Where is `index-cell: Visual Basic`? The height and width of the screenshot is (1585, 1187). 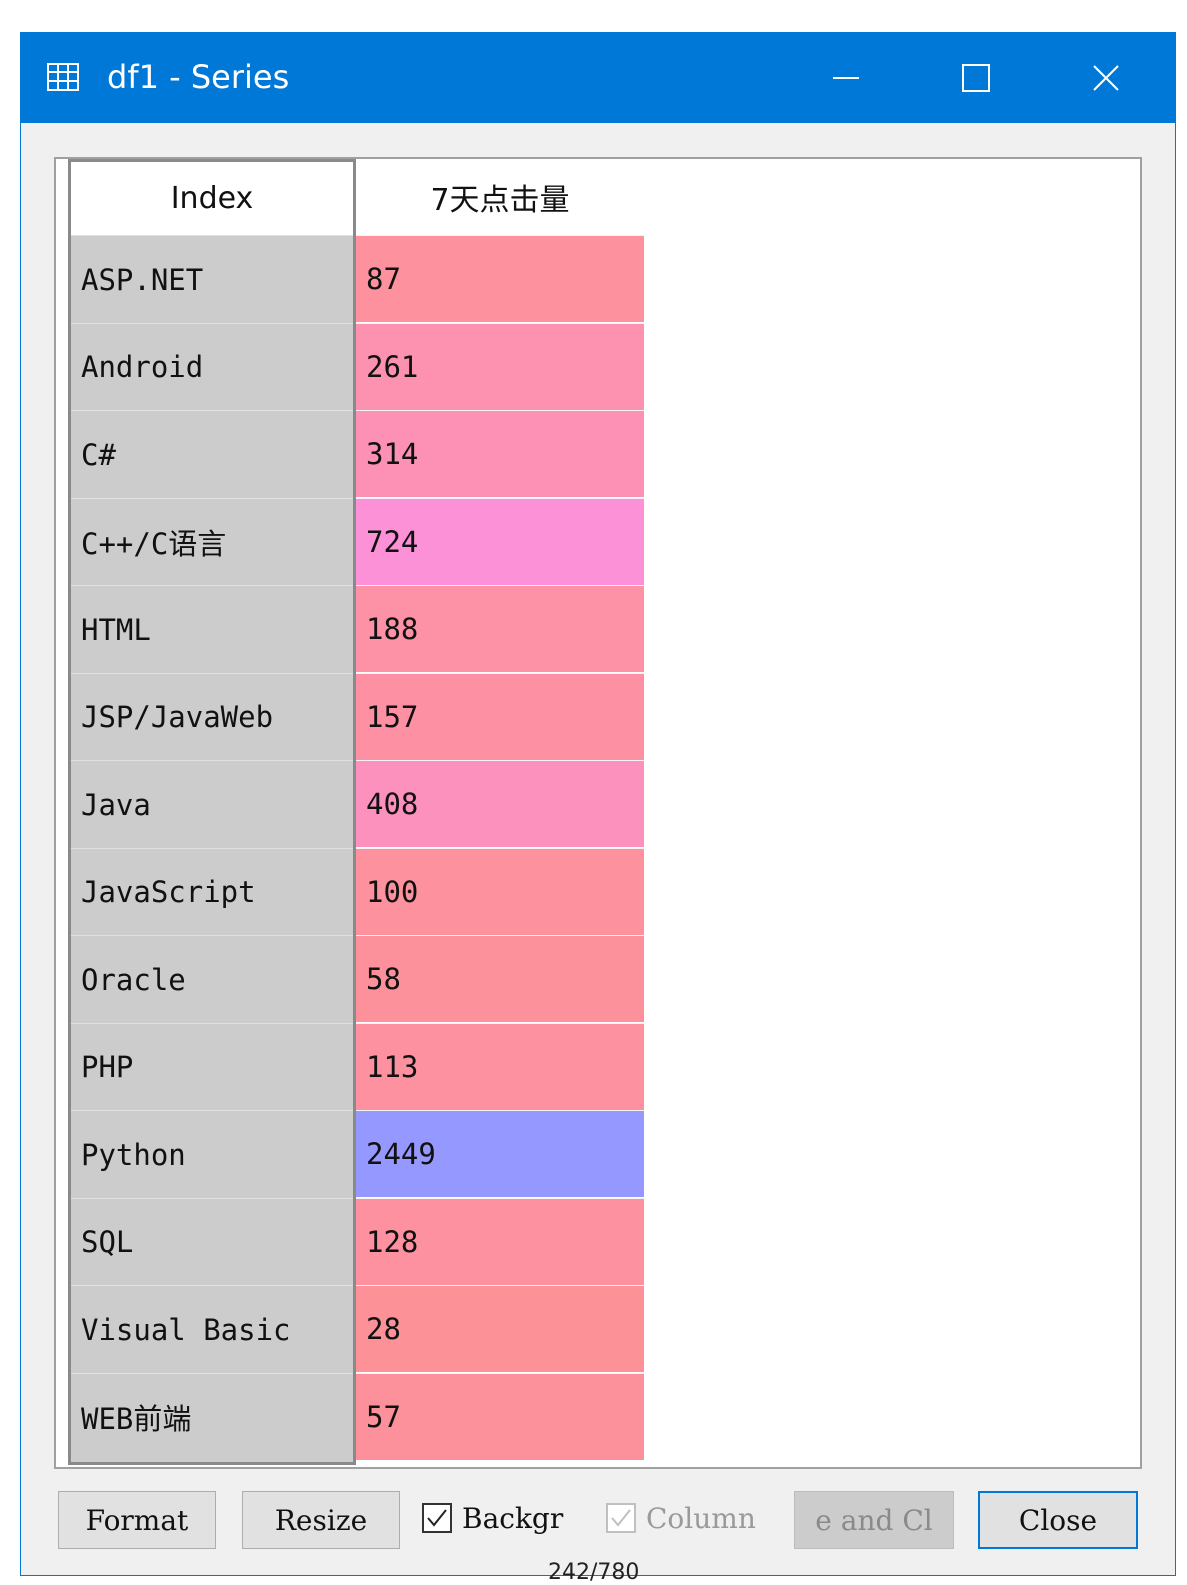
index-cell: Visual Basic is located at coordinates (212, 1329).